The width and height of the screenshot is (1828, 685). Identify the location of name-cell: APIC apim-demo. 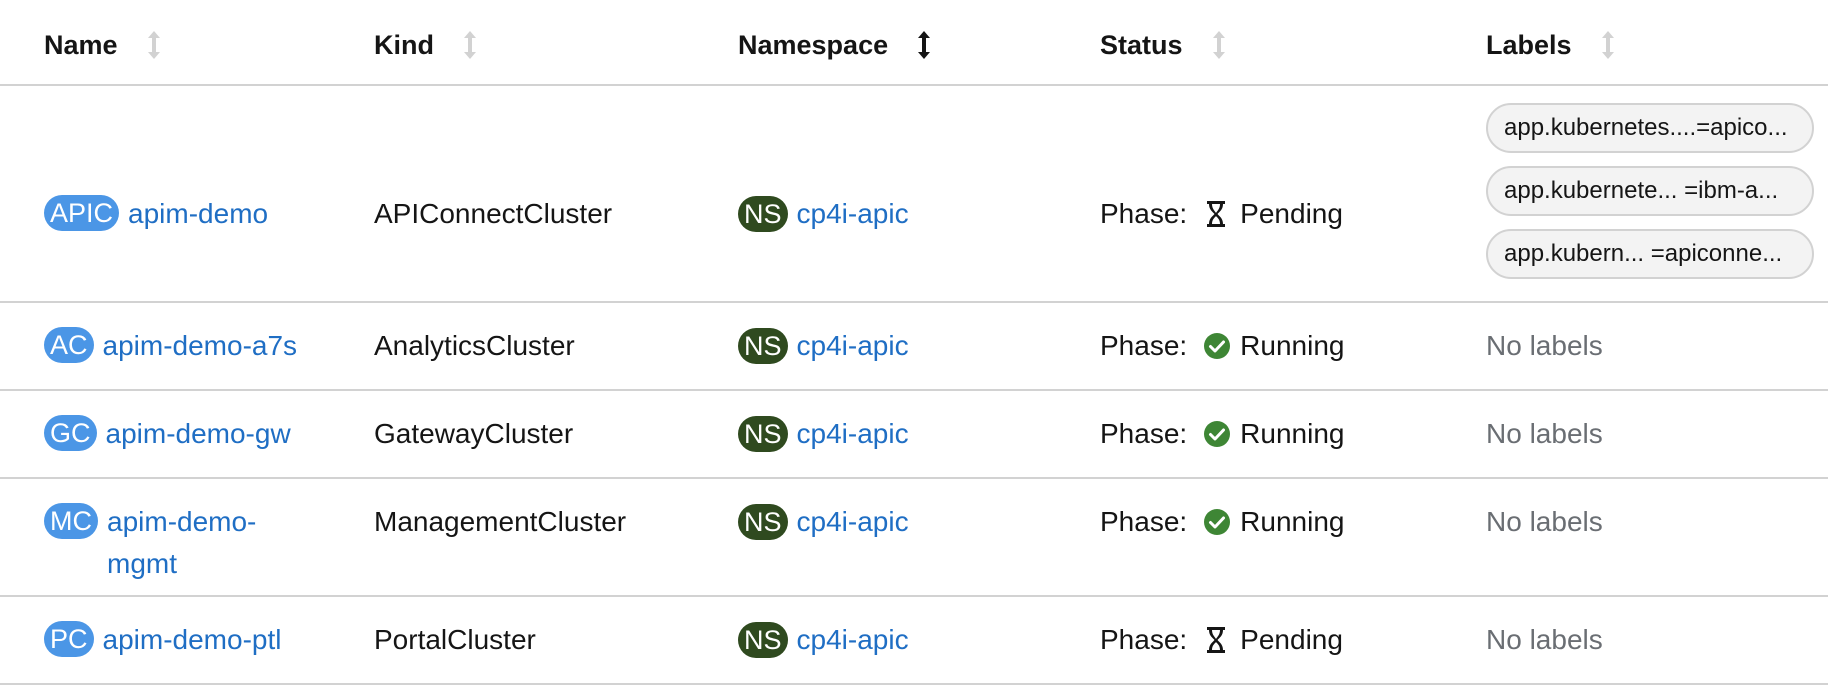
(156, 214).